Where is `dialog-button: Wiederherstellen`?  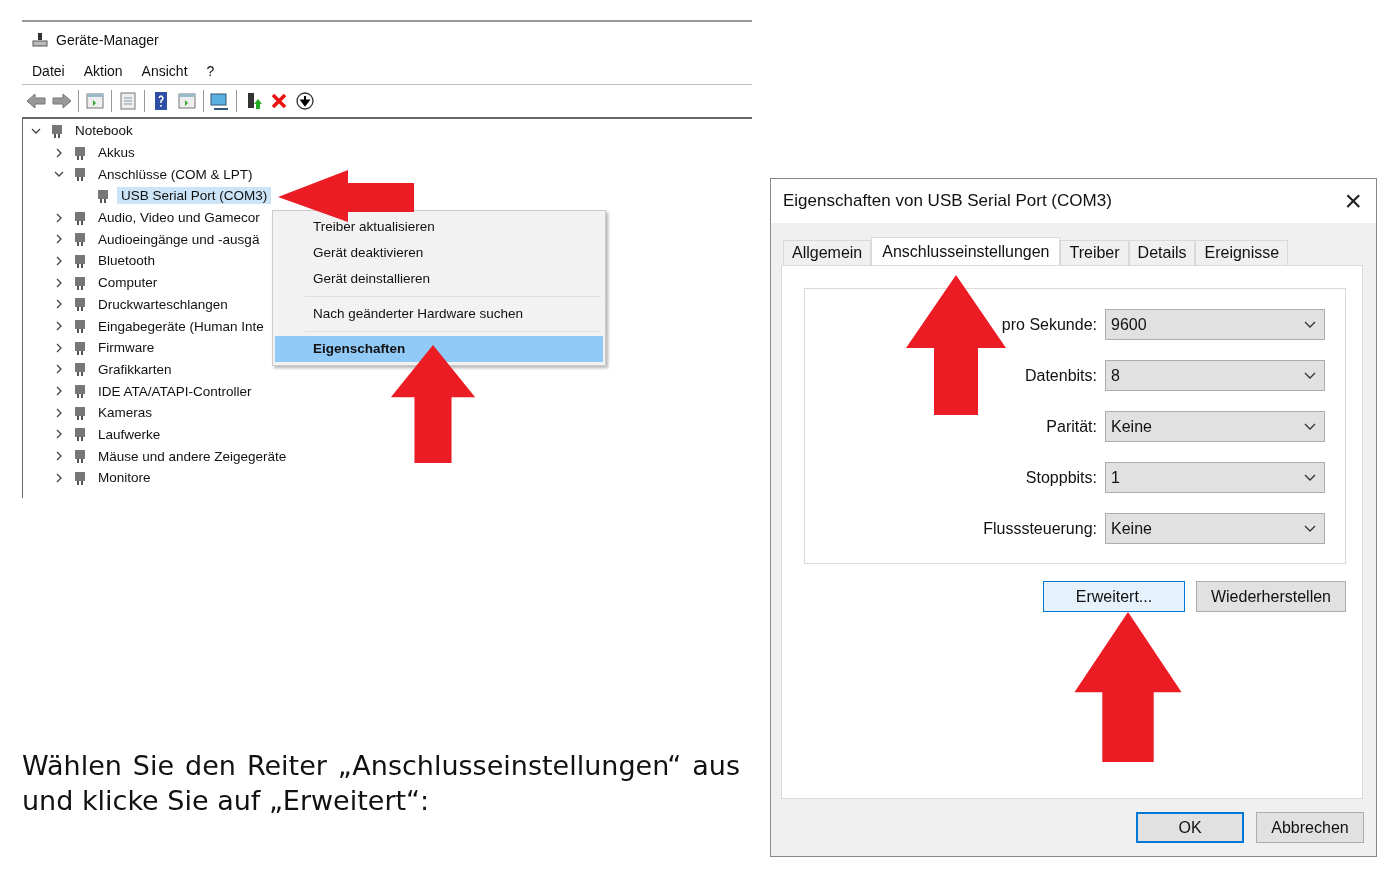 dialog-button: Wiederherstellen is located at coordinates (1270, 596).